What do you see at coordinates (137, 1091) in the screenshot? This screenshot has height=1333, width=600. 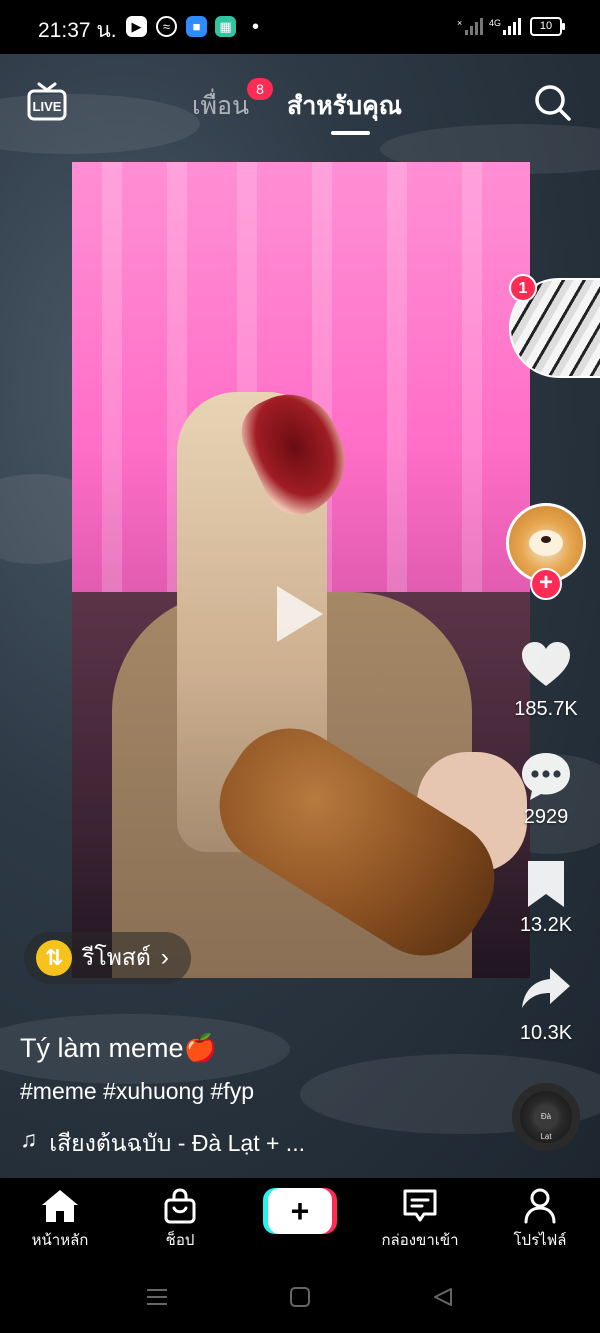 I see `hashtags: #meme #xuhuong #fyp` at bounding box center [137, 1091].